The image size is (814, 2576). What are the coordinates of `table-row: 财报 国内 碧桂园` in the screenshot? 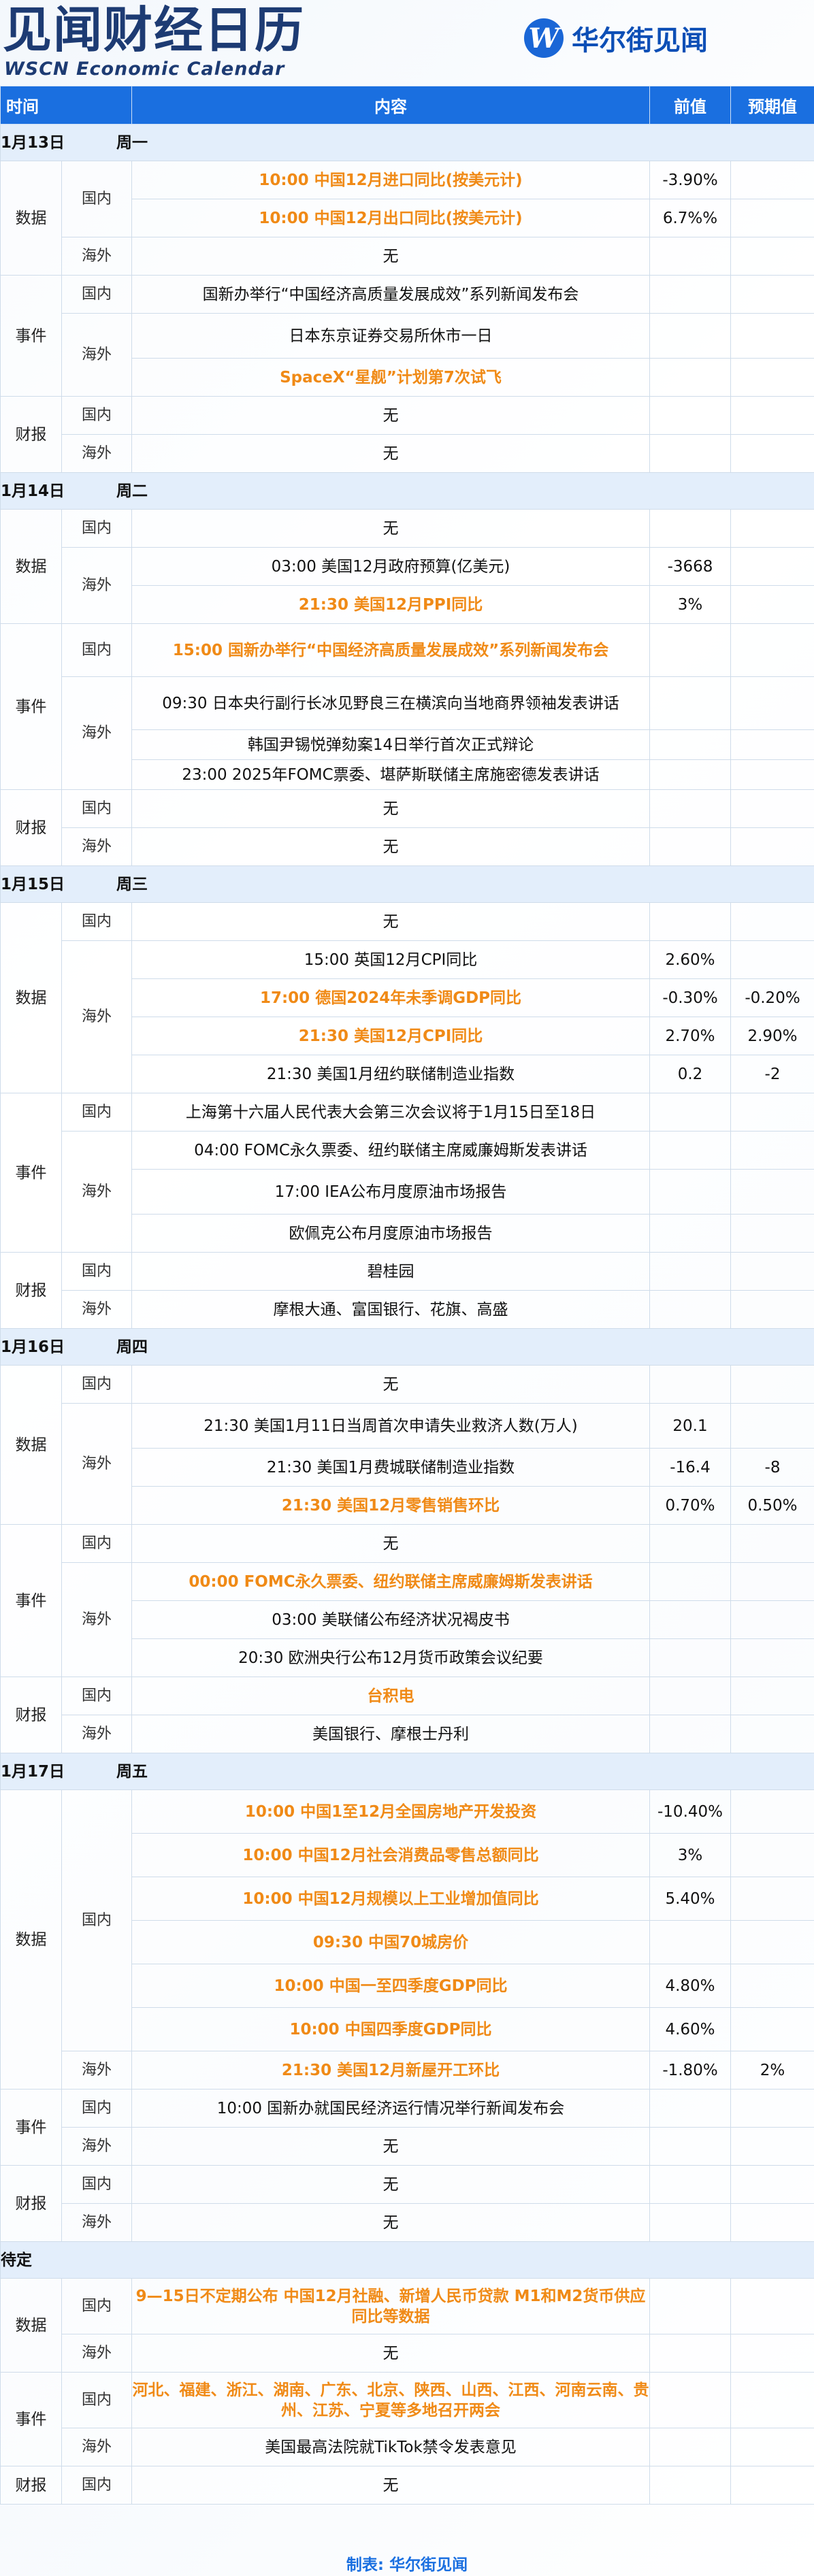 It's located at (407, 1290).